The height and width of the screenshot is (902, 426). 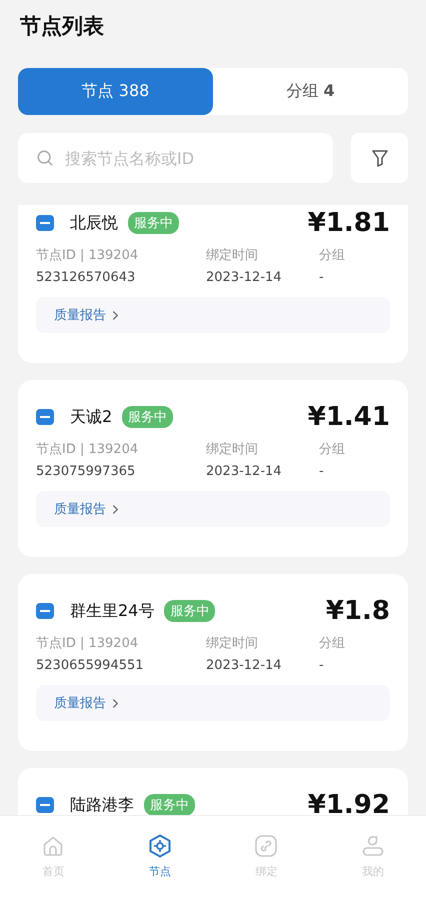 I want to click on node-name: 陆路港李, so click(x=102, y=804).